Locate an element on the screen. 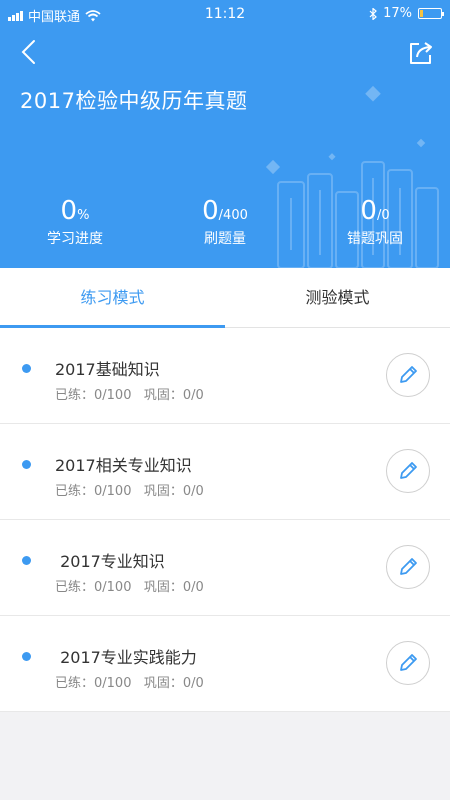 Image resolution: width=450 pixels, height=800 pixels. page-title: 2017检验中级历年真题 is located at coordinates (134, 101).